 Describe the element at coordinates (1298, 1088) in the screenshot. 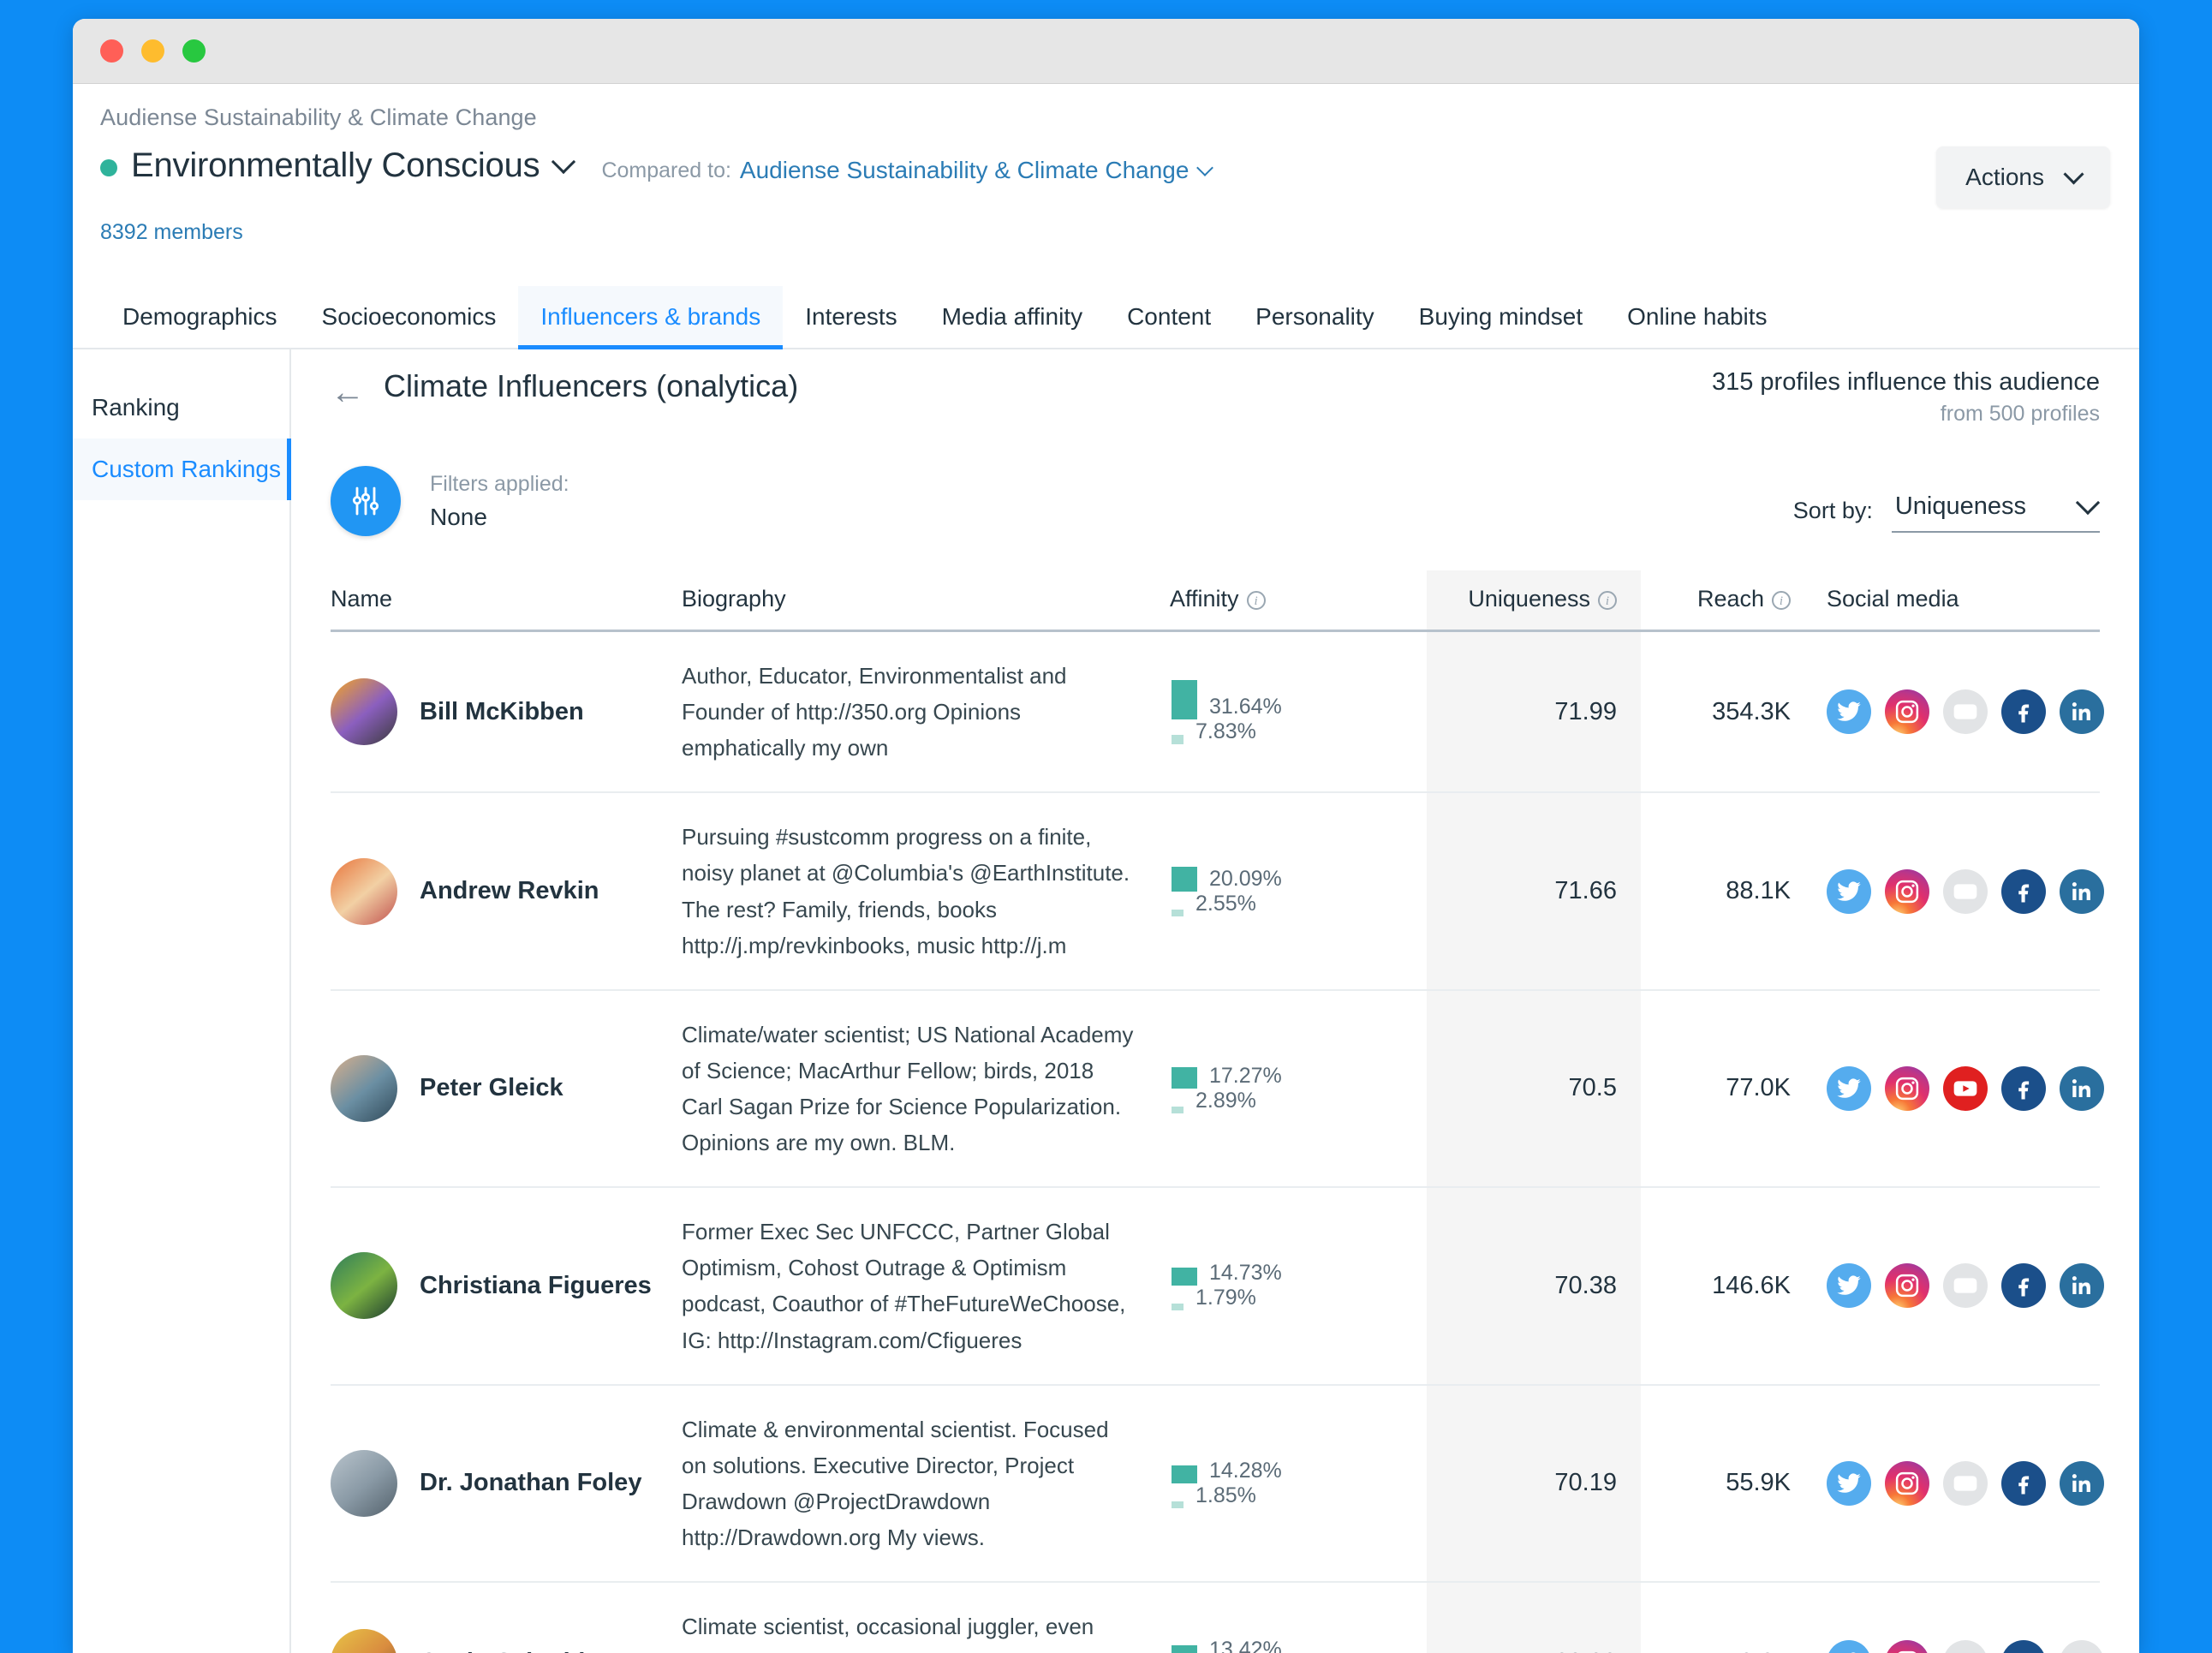

I see `cell-affinity: 17.27% 2.89%` at that location.